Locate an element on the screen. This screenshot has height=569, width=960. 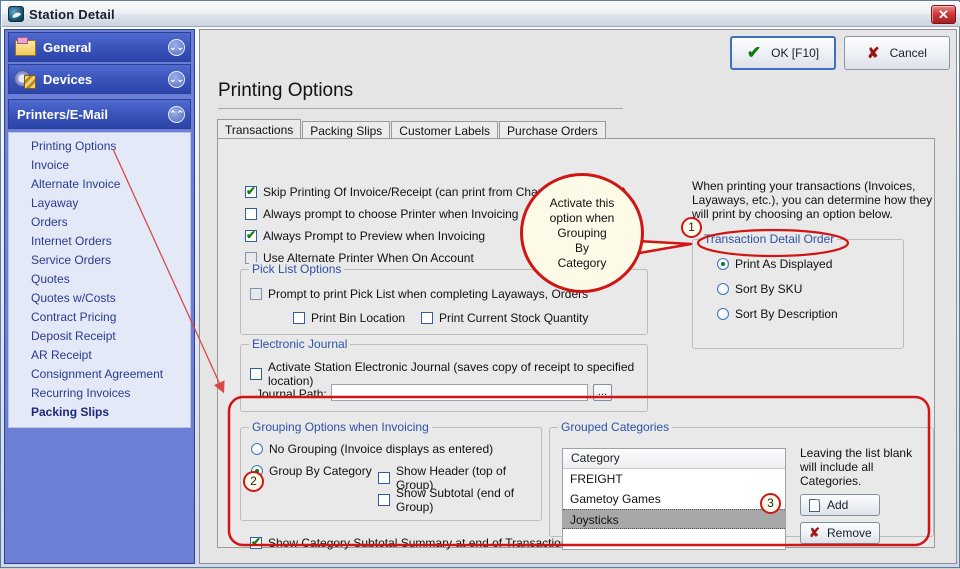
radio-sort-by-sku: Sort By SKU is located at coordinates (759, 289).